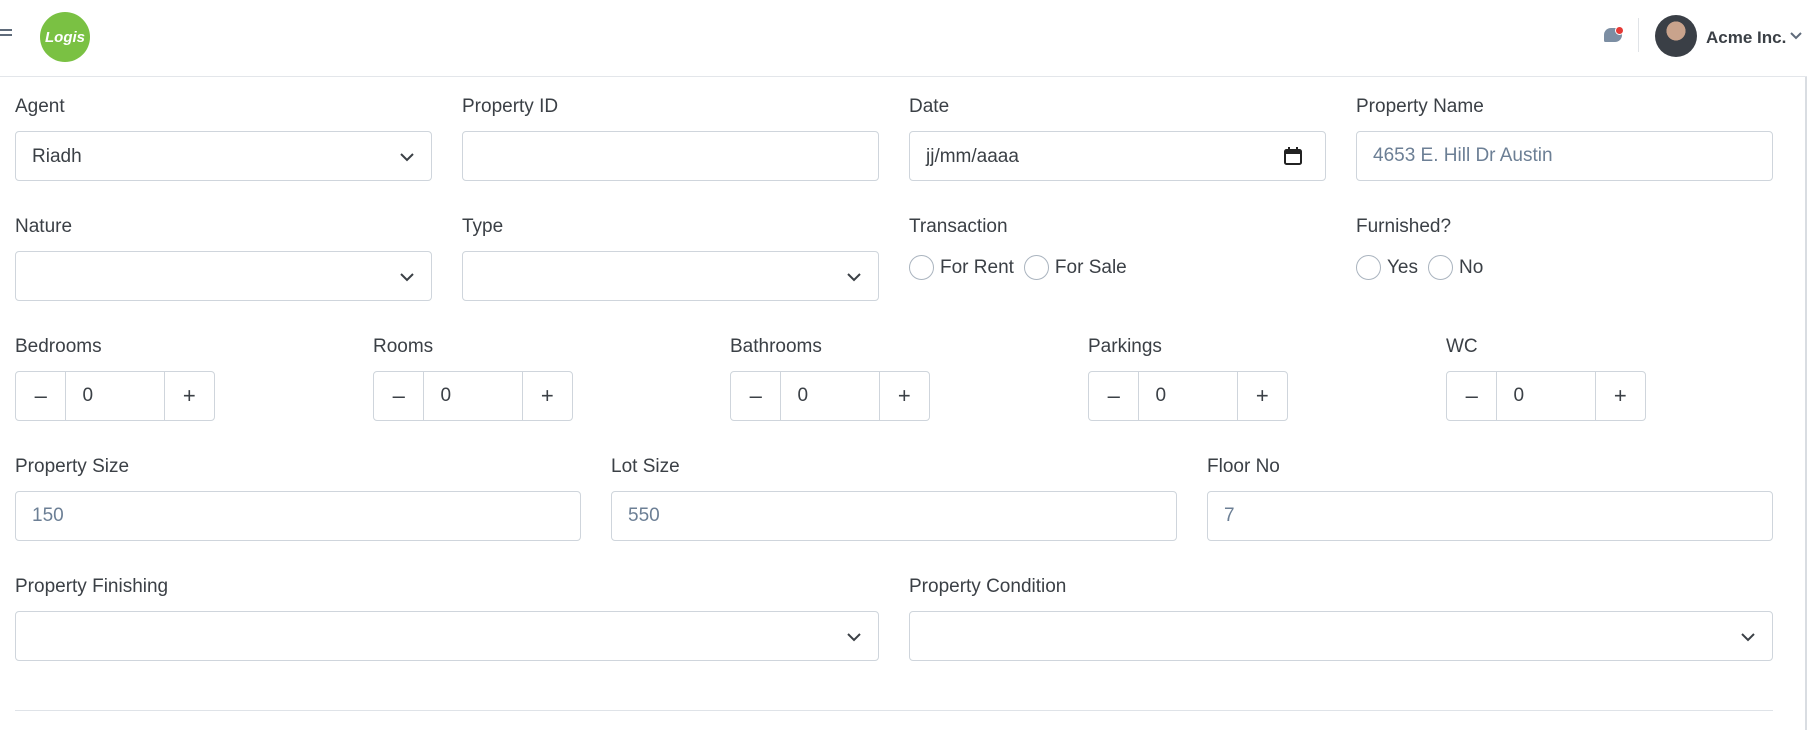 The width and height of the screenshot is (1807, 730). I want to click on property-size-input, so click(298, 516).